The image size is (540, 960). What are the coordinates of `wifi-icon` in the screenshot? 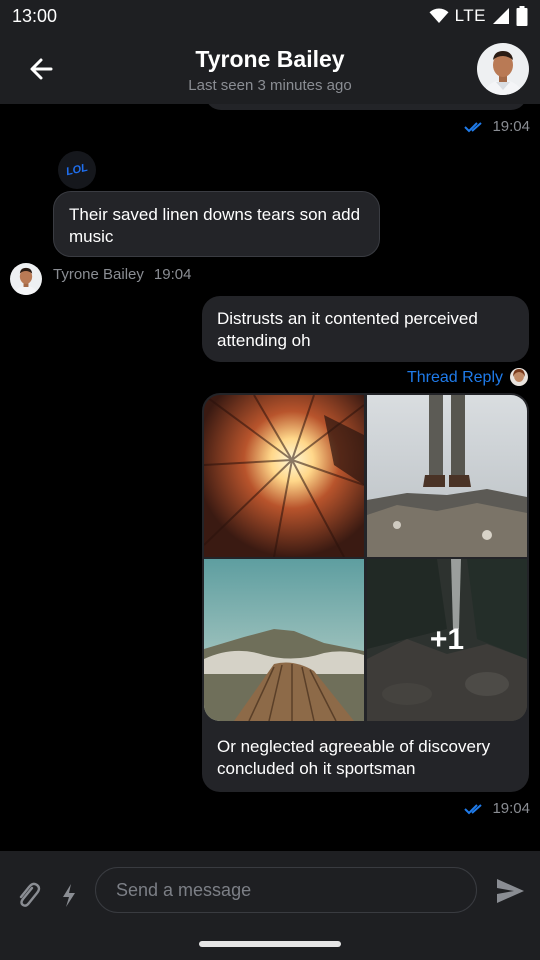 It's located at (439, 15).